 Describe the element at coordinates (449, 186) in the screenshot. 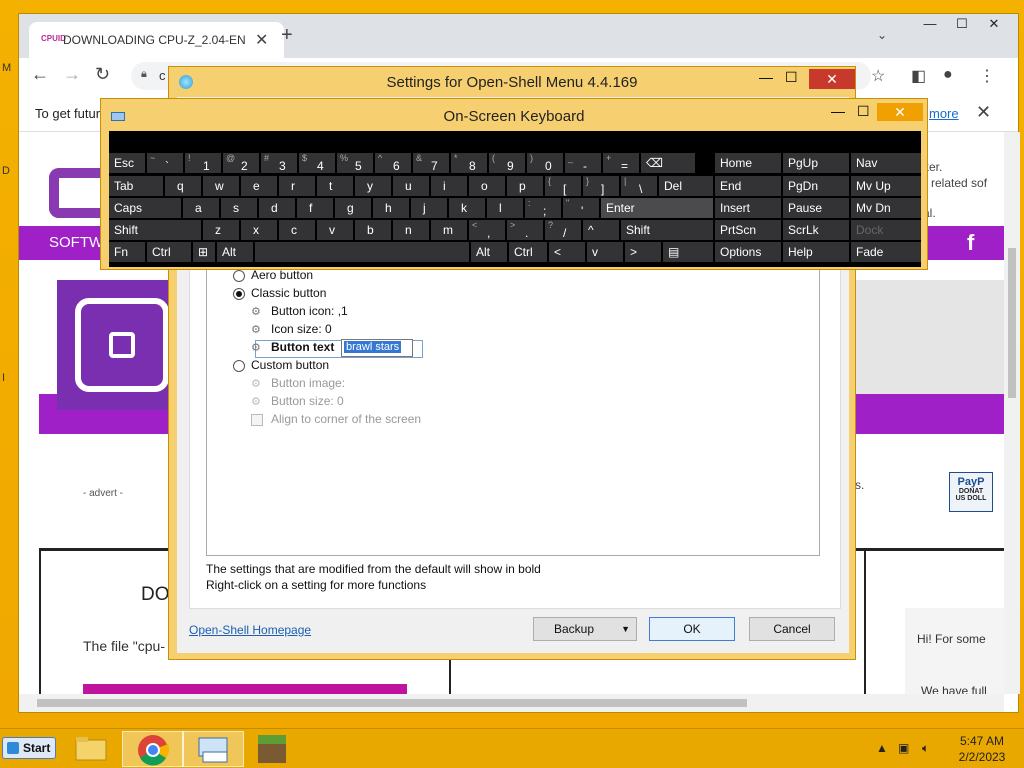

I see `key-i: i` at that location.